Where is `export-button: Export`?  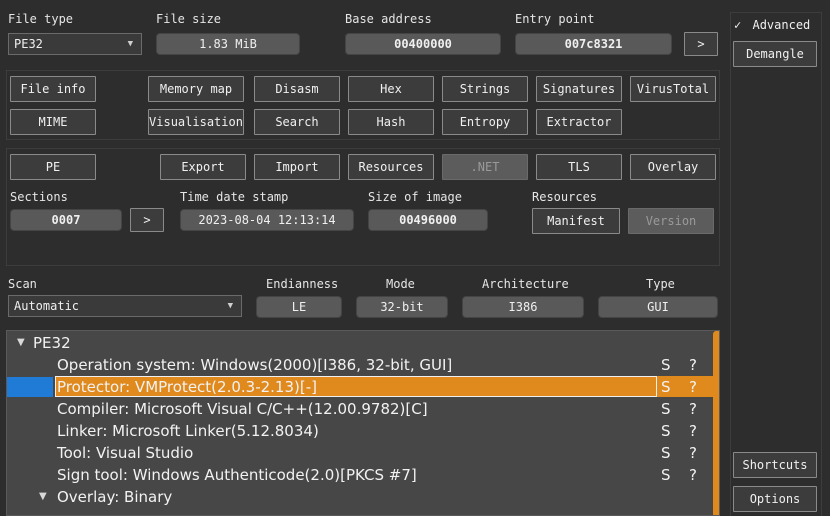 export-button: Export is located at coordinates (203, 167).